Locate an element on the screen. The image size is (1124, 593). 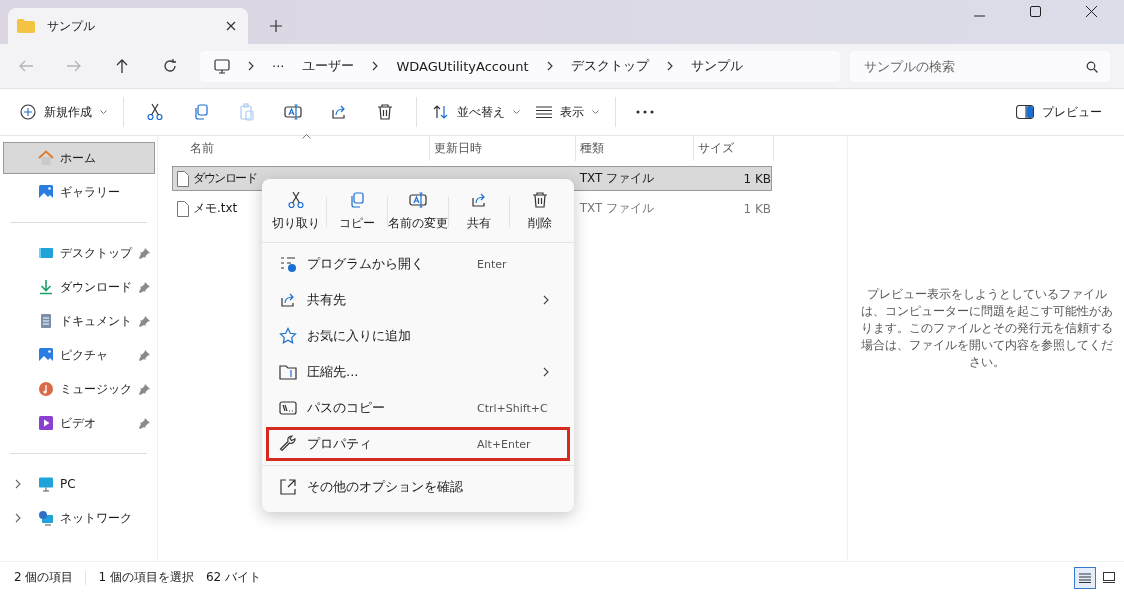
tab-title: サンプル is located at coordinates (71, 26).